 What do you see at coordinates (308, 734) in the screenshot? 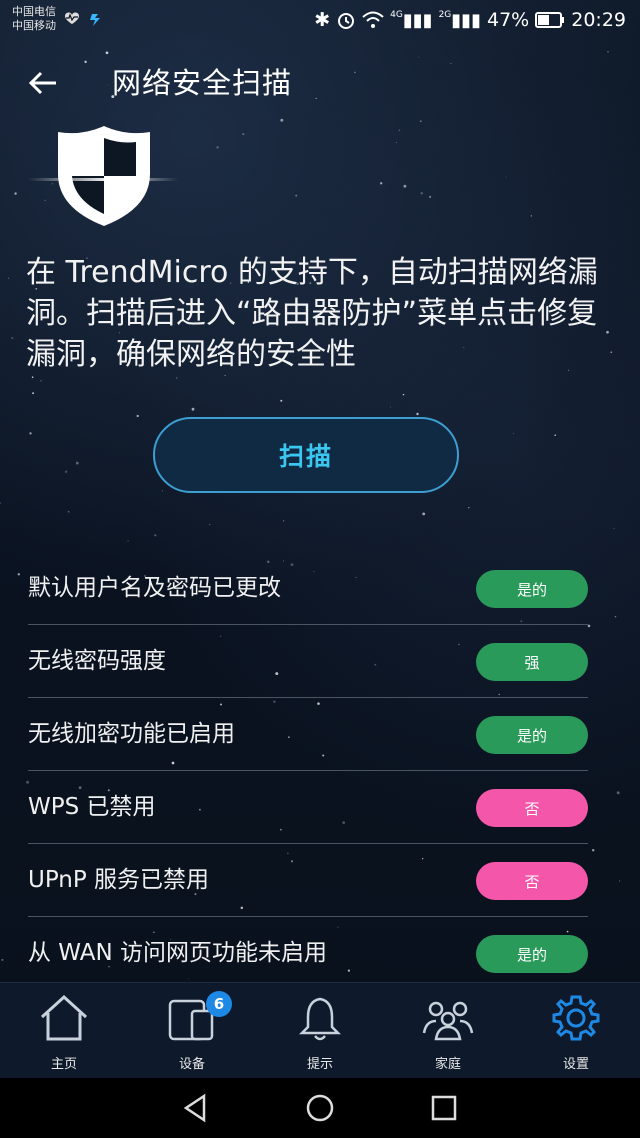
I see `result-row: 无线加密功能已启用 是的` at bounding box center [308, 734].